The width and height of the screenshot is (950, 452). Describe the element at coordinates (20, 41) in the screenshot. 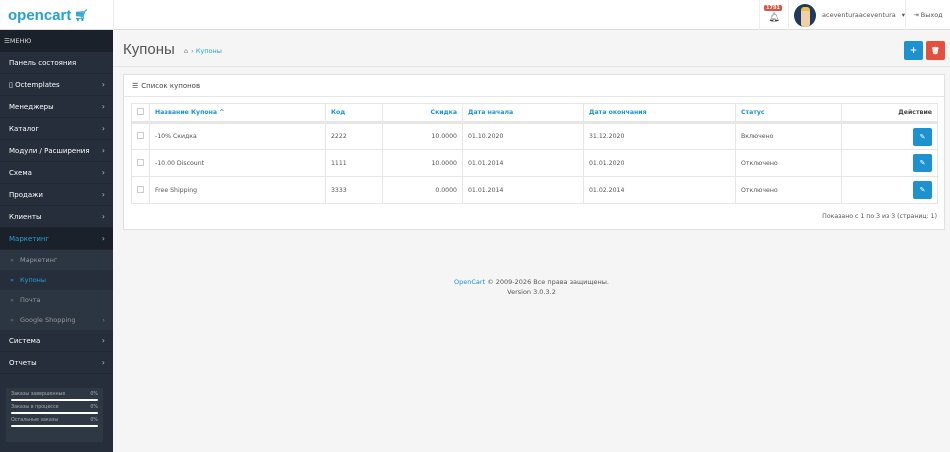

I see `menu-title-label: МЕНЮ` at that location.